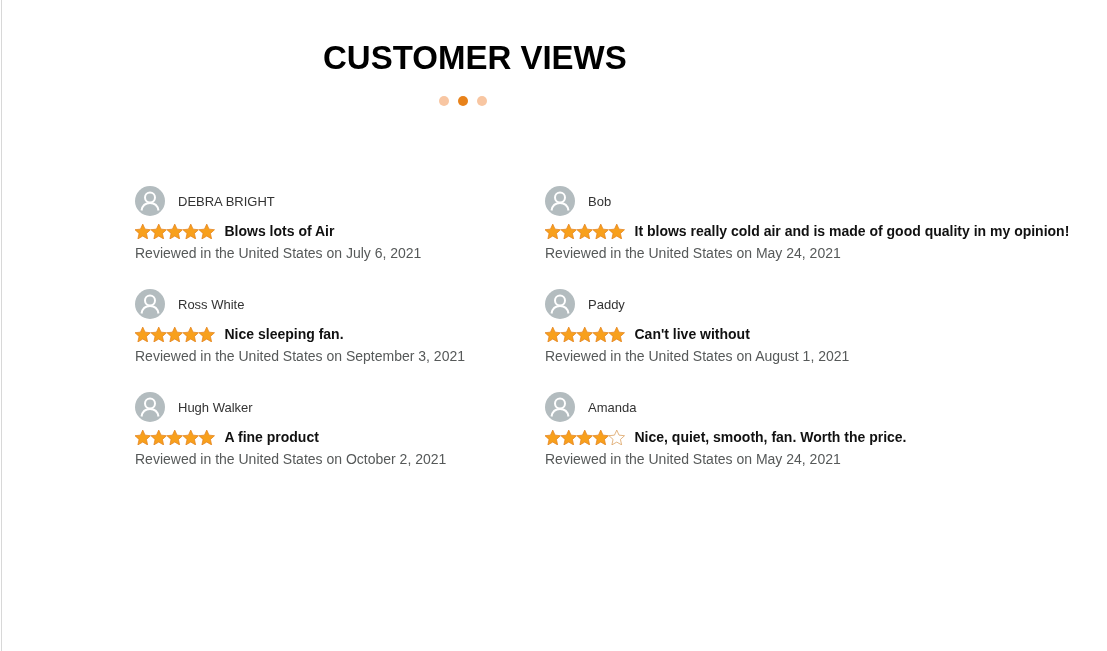 The width and height of the screenshot is (1107, 651). I want to click on section-heading: CUSTOMER VIEWS, so click(475, 58).